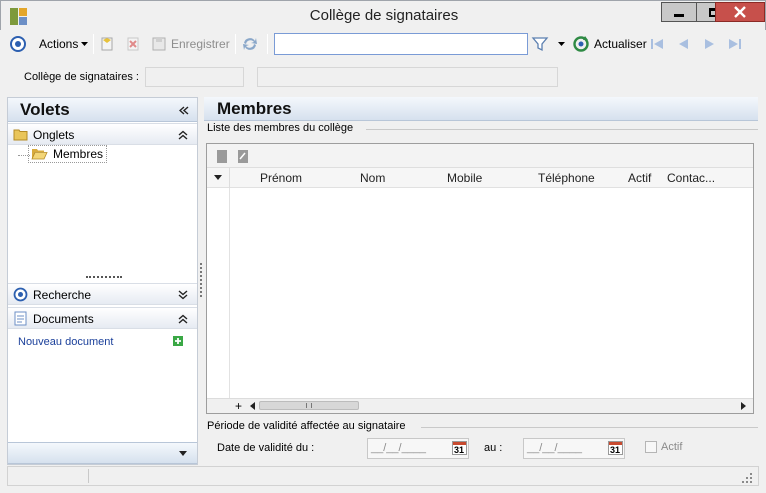 The height and width of the screenshot is (493, 766). I want to click on search-input, so click(401, 44).